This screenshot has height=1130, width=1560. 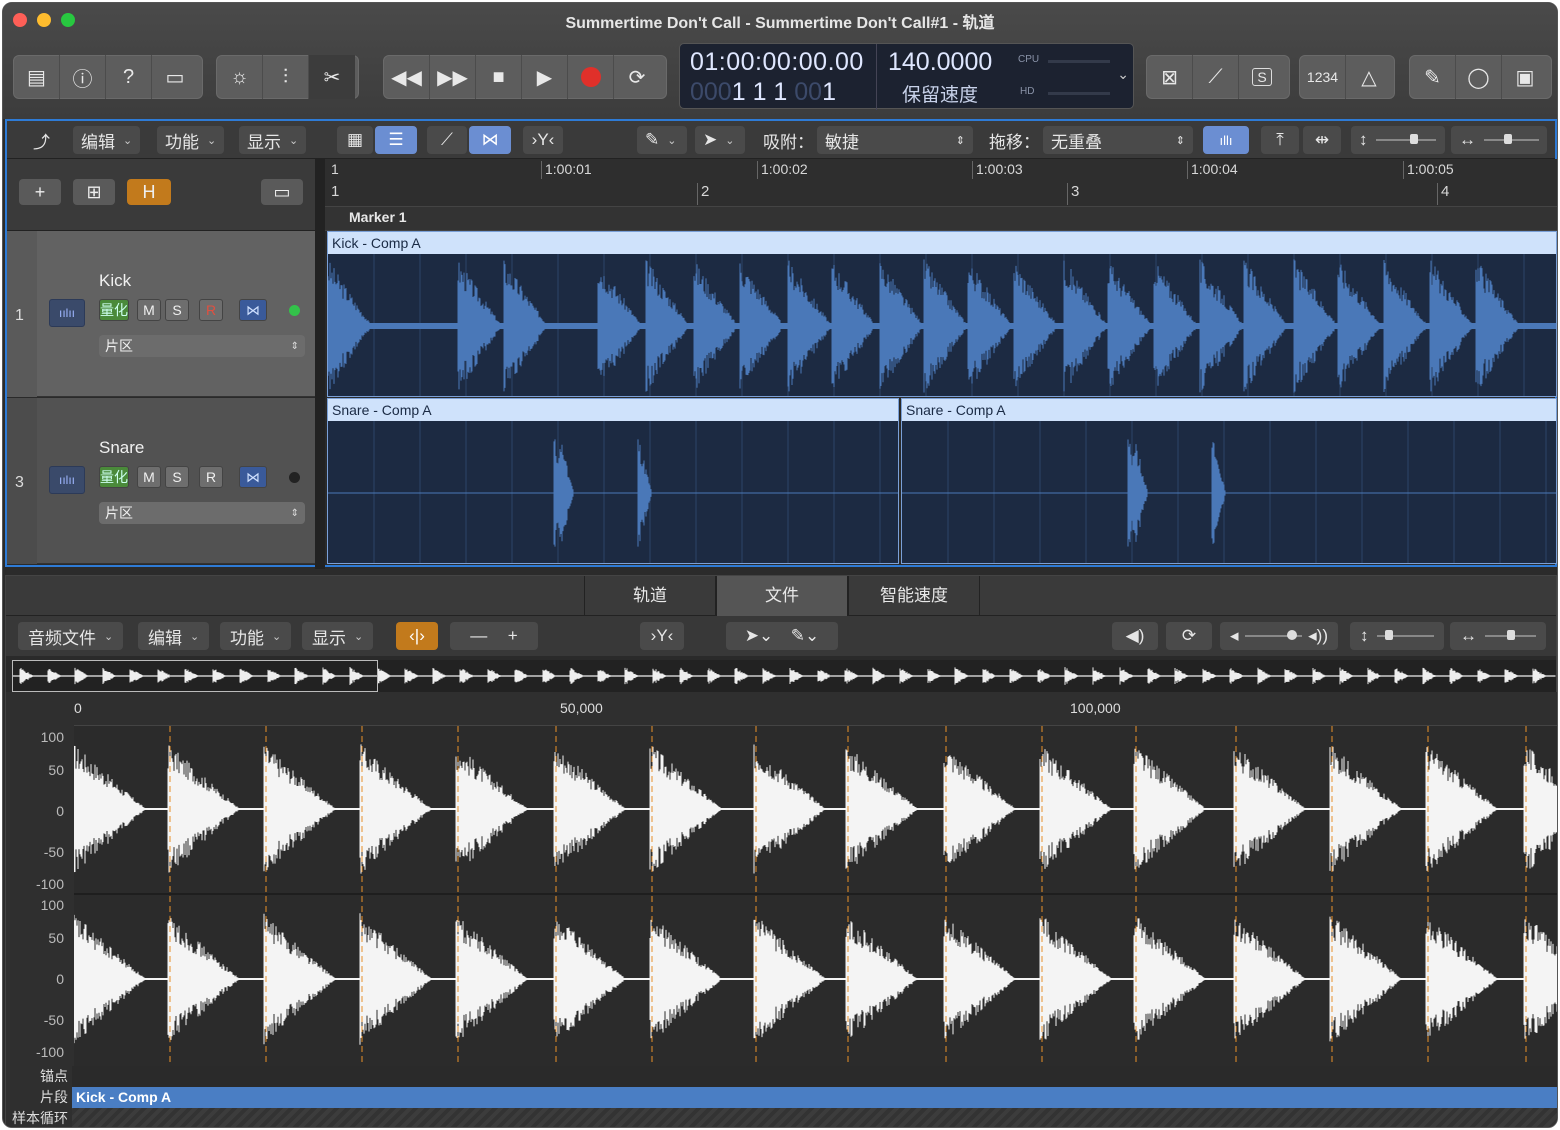 What do you see at coordinates (1135, 636) in the screenshot?
I see `speaker-icon: ◀)` at bounding box center [1135, 636].